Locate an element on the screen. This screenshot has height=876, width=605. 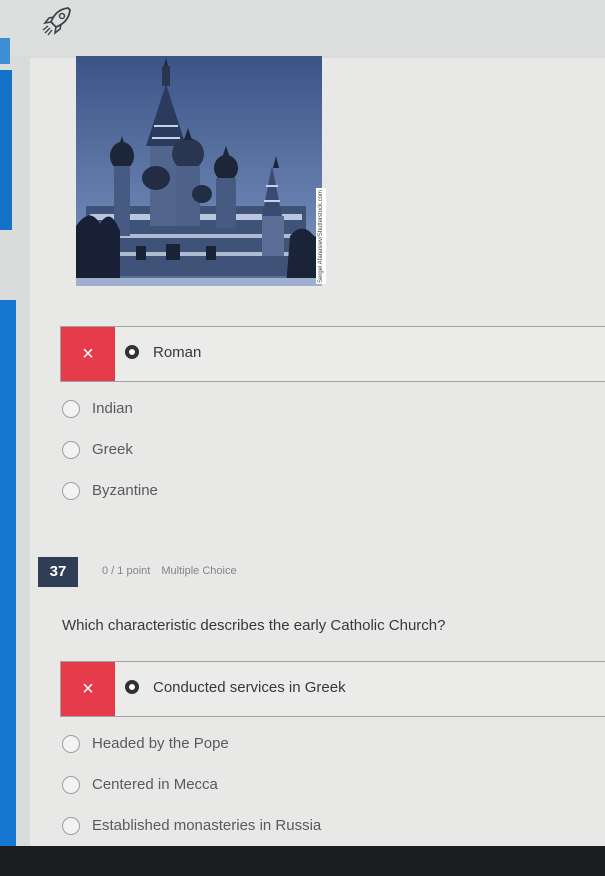
option-label: Established monasteries in Russia is located at coordinates (207, 825).